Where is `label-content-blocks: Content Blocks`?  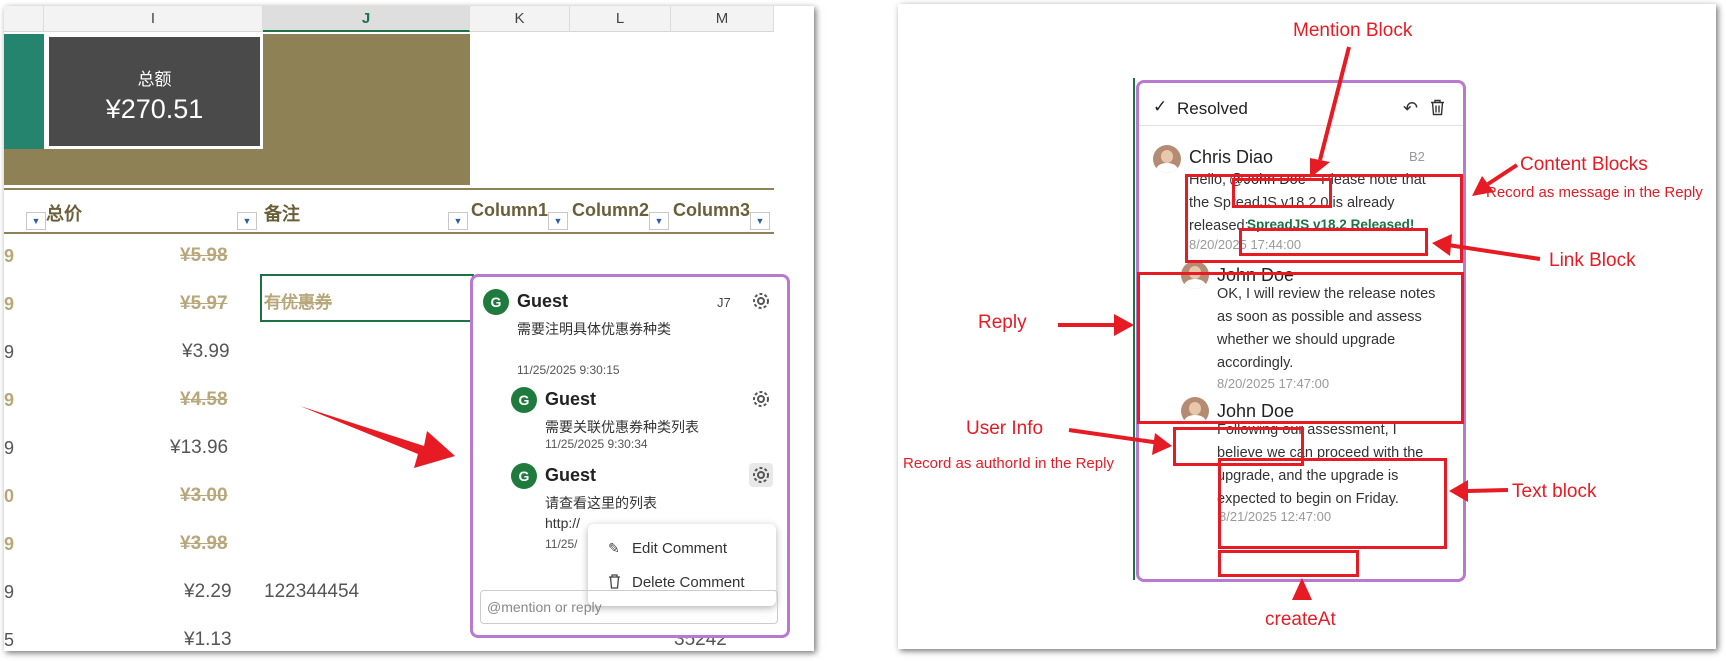
label-content-blocks: Content Blocks is located at coordinates (1584, 164).